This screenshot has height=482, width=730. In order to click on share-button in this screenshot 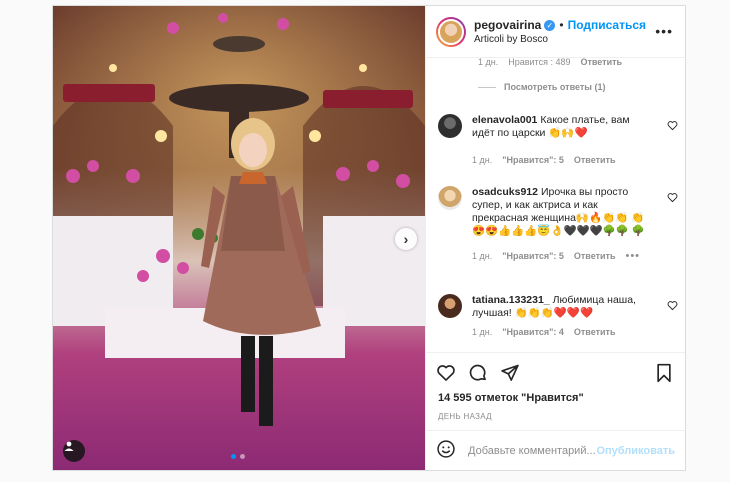, I will do `click(510, 373)`.